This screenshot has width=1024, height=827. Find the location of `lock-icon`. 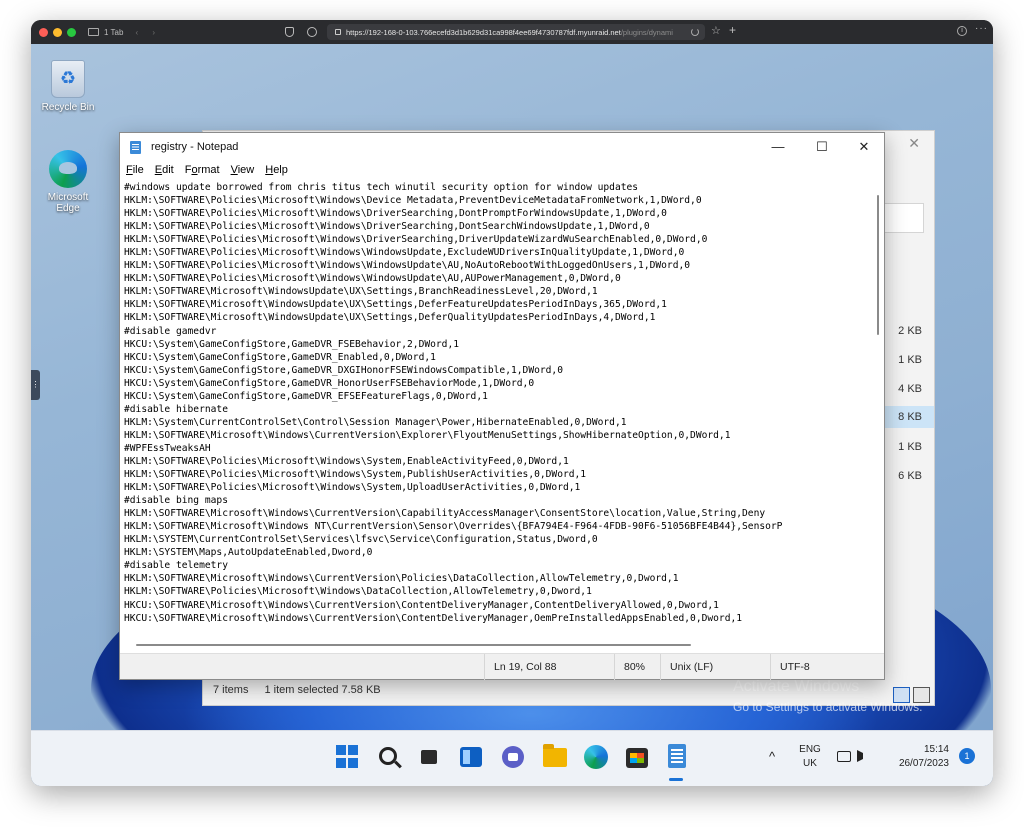

lock-icon is located at coordinates (338, 32).